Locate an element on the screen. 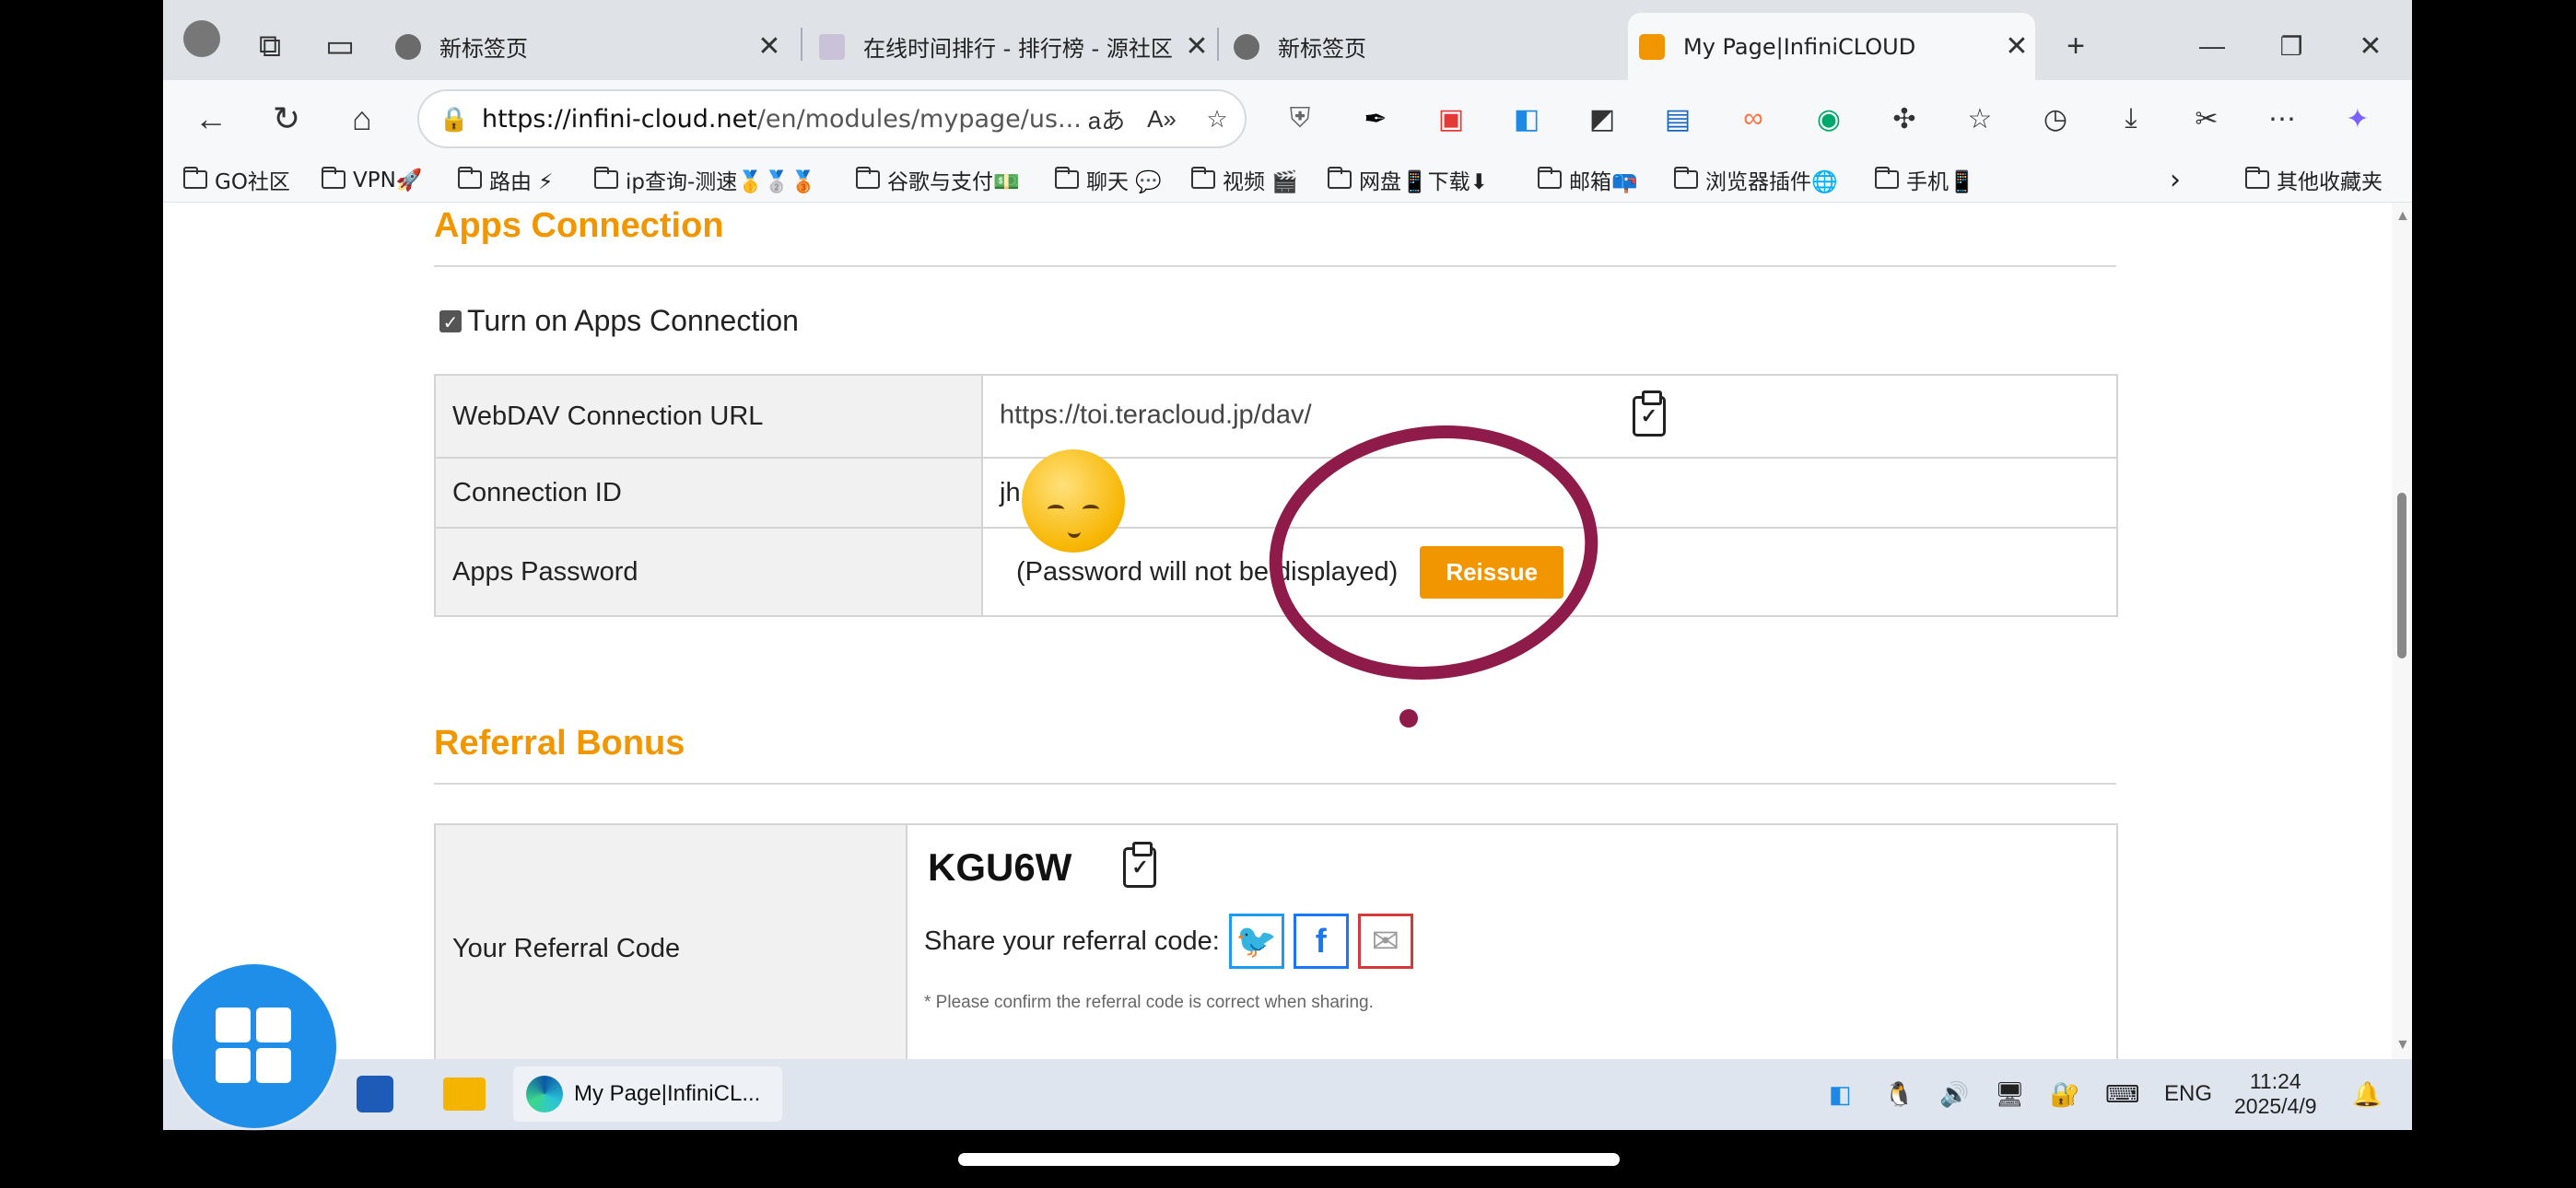 The height and width of the screenshot is (1188, 2576). keyboard-icon: ⌨ is located at coordinates (2122, 1094).